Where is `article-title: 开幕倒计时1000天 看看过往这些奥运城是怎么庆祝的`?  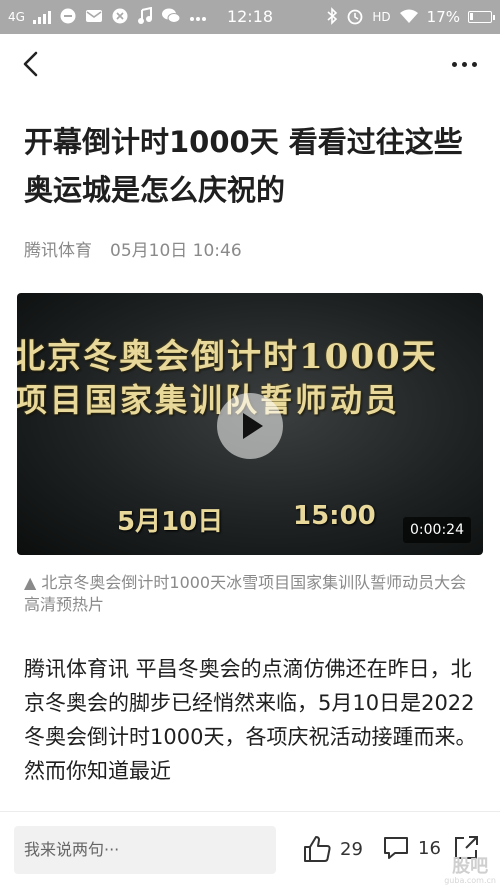 article-title: 开幕倒计时1000天 看看过往这些奥运城是怎么庆祝的 is located at coordinates (243, 166).